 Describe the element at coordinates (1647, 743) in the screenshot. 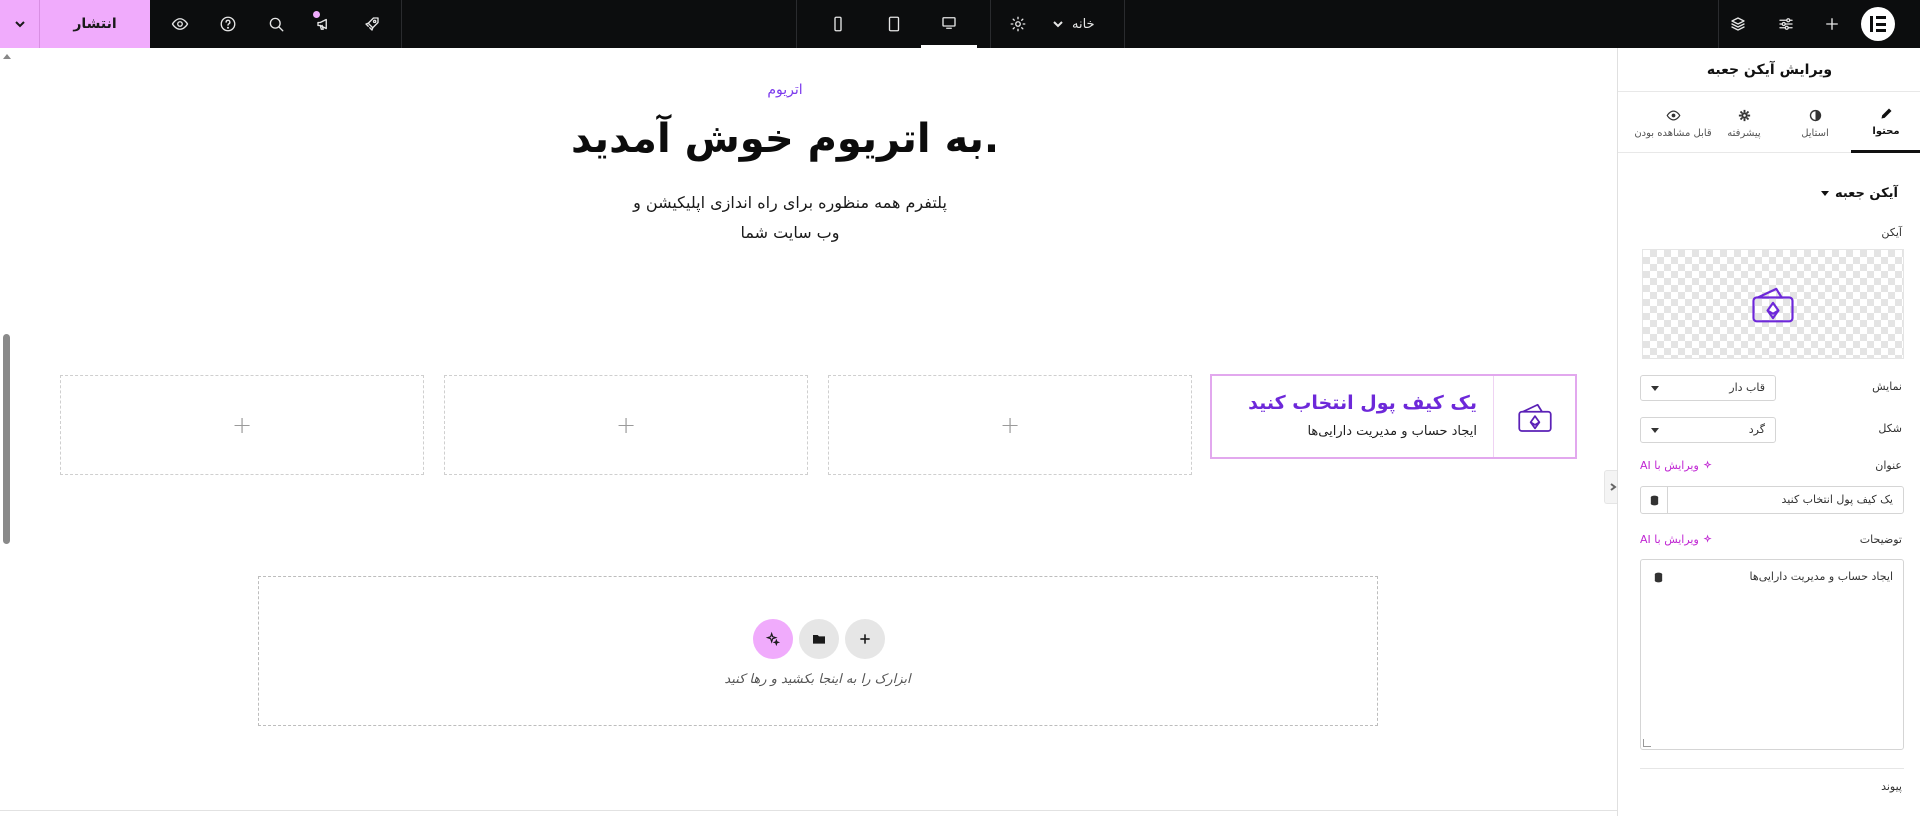

I see `resize-handle-icon` at that location.